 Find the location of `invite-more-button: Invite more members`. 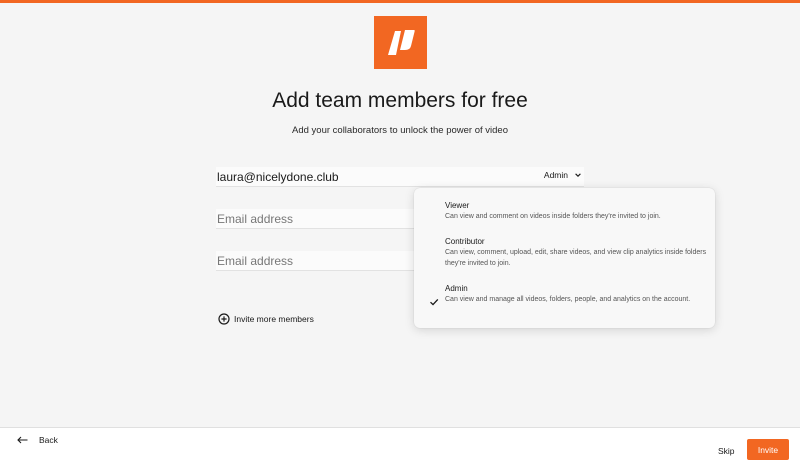

invite-more-button: Invite more members is located at coordinates (266, 319).